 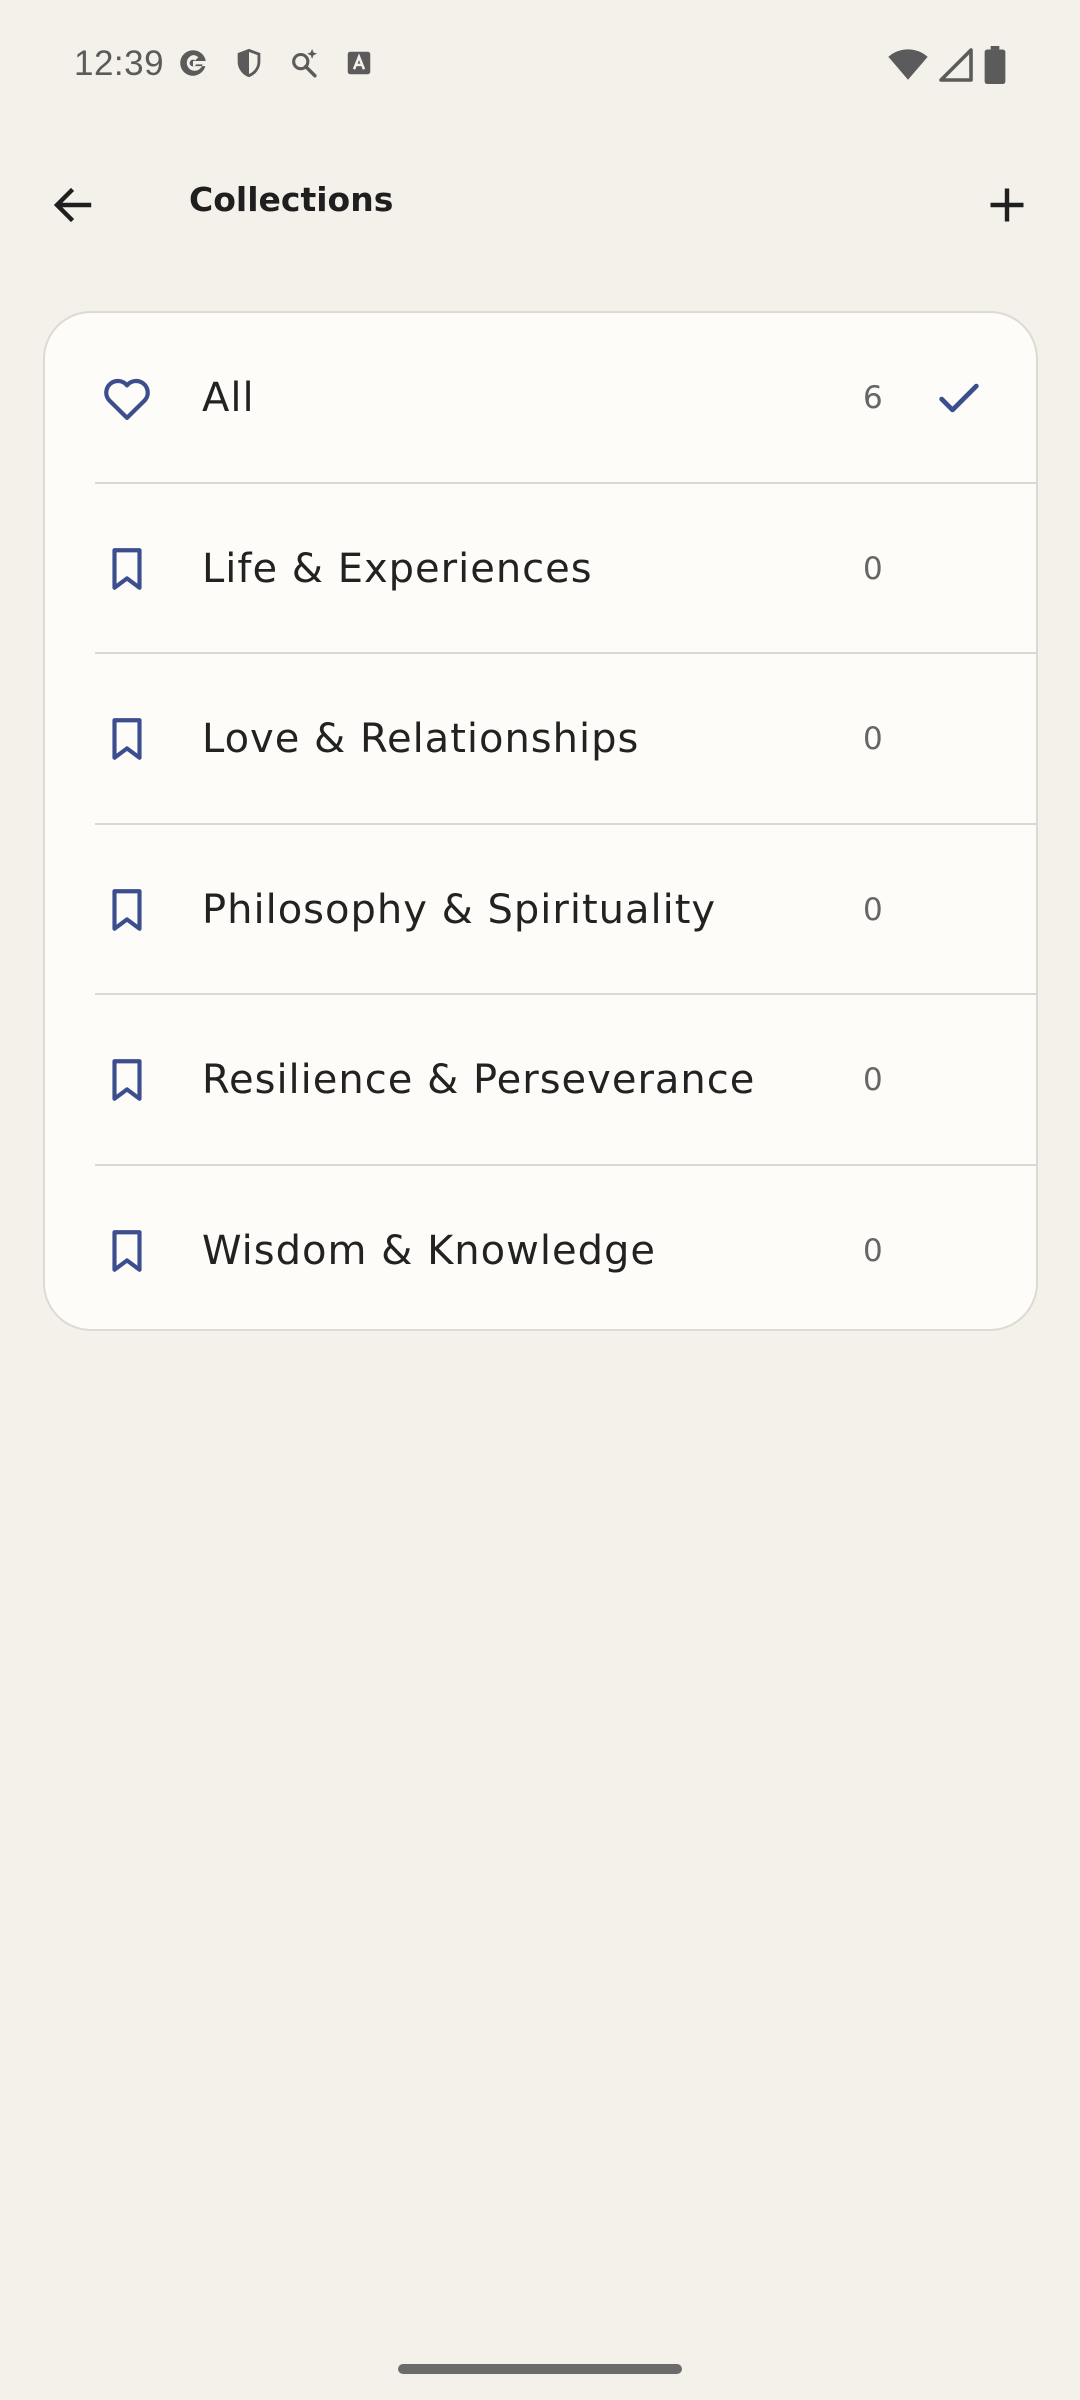 What do you see at coordinates (959, 398) in the screenshot?
I see `check-icon` at bounding box center [959, 398].